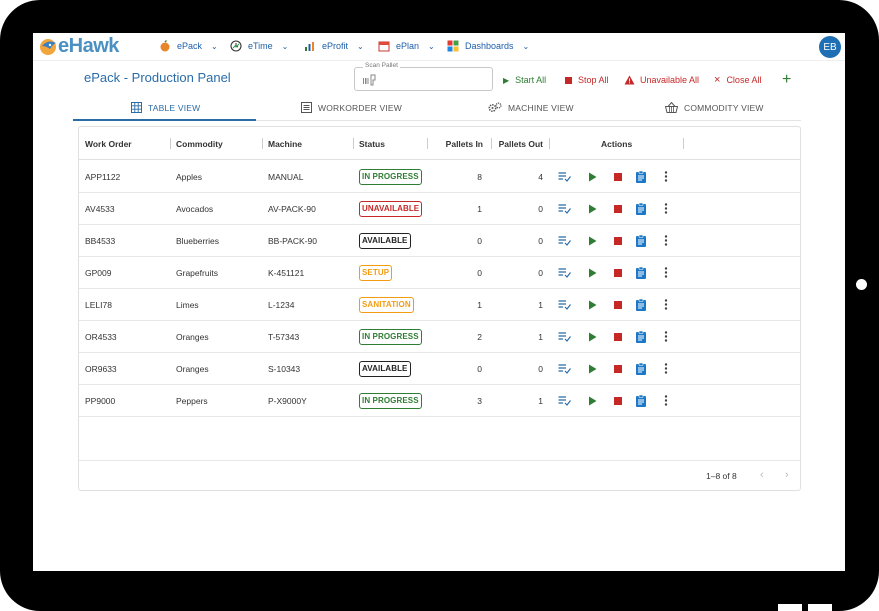 Image resolution: width=879 pixels, height=611 pixels. What do you see at coordinates (285, 143) in the screenshot?
I see `col-machine: Machine` at bounding box center [285, 143].